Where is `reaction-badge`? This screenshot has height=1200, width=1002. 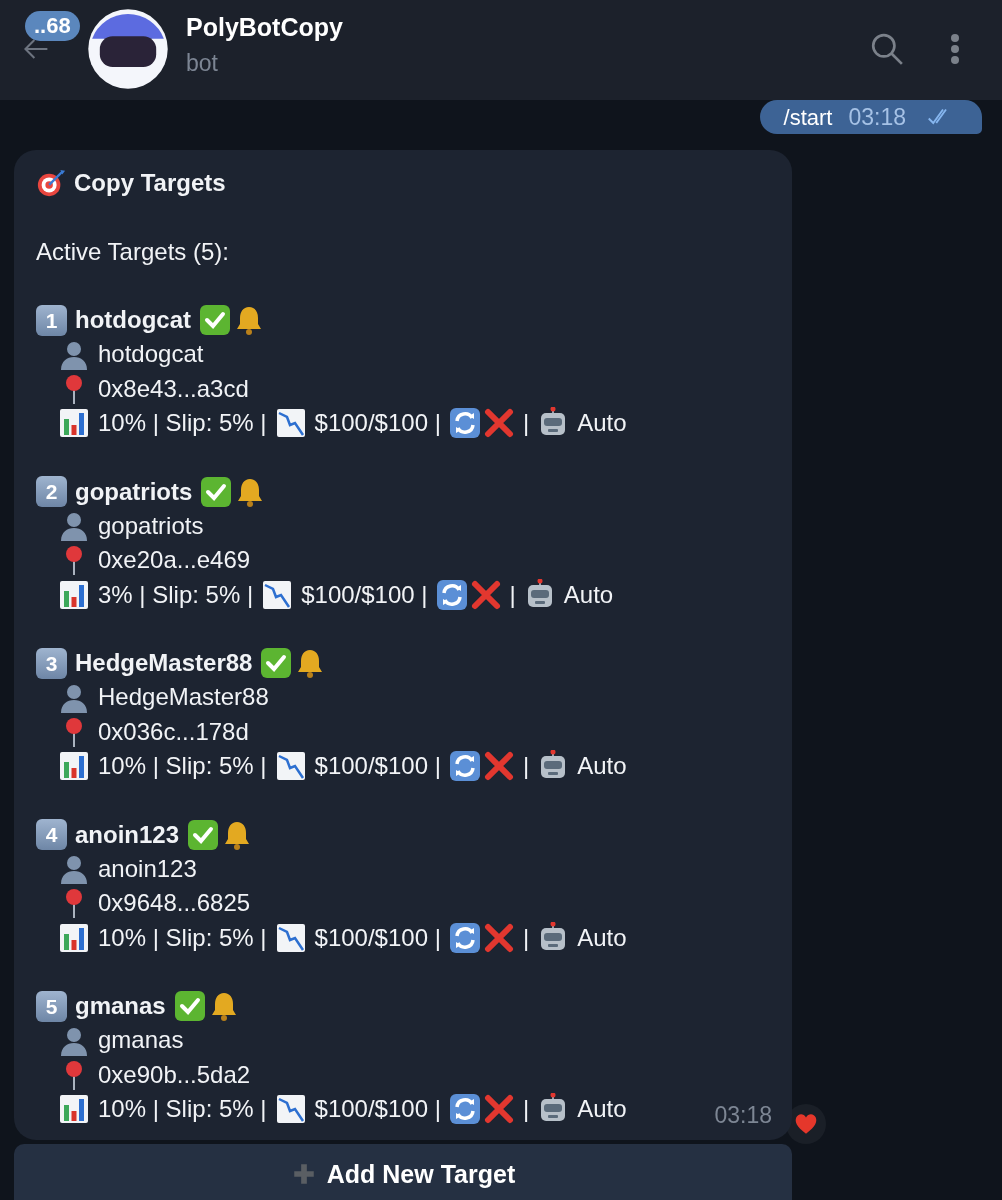 reaction-badge is located at coordinates (806, 1124).